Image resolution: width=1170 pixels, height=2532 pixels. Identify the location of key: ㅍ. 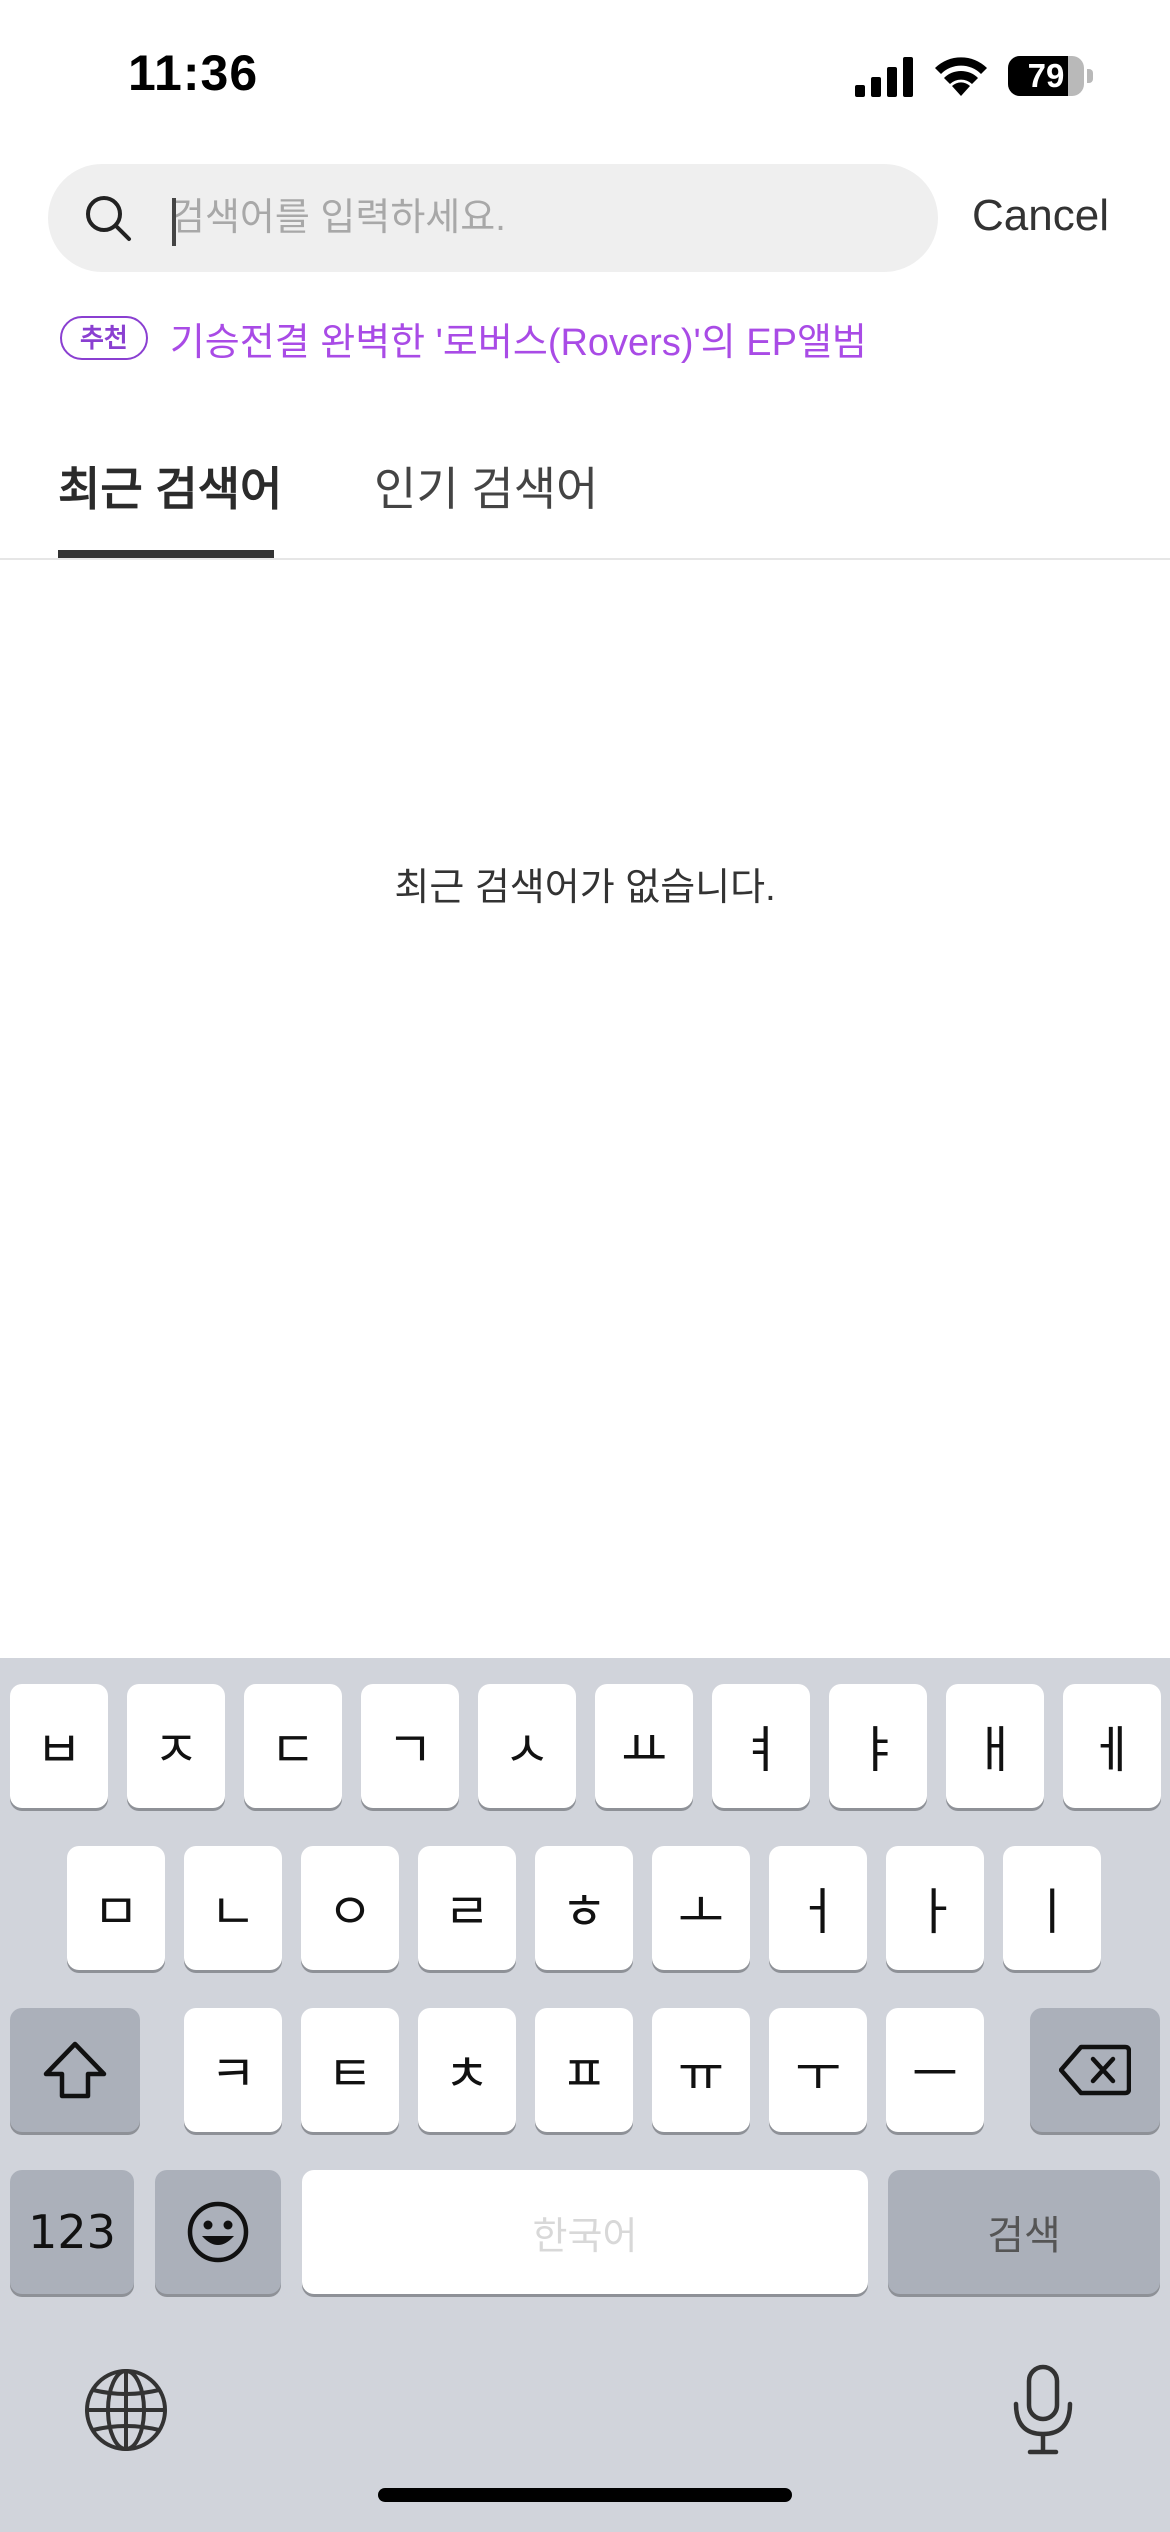
(584, 2070).